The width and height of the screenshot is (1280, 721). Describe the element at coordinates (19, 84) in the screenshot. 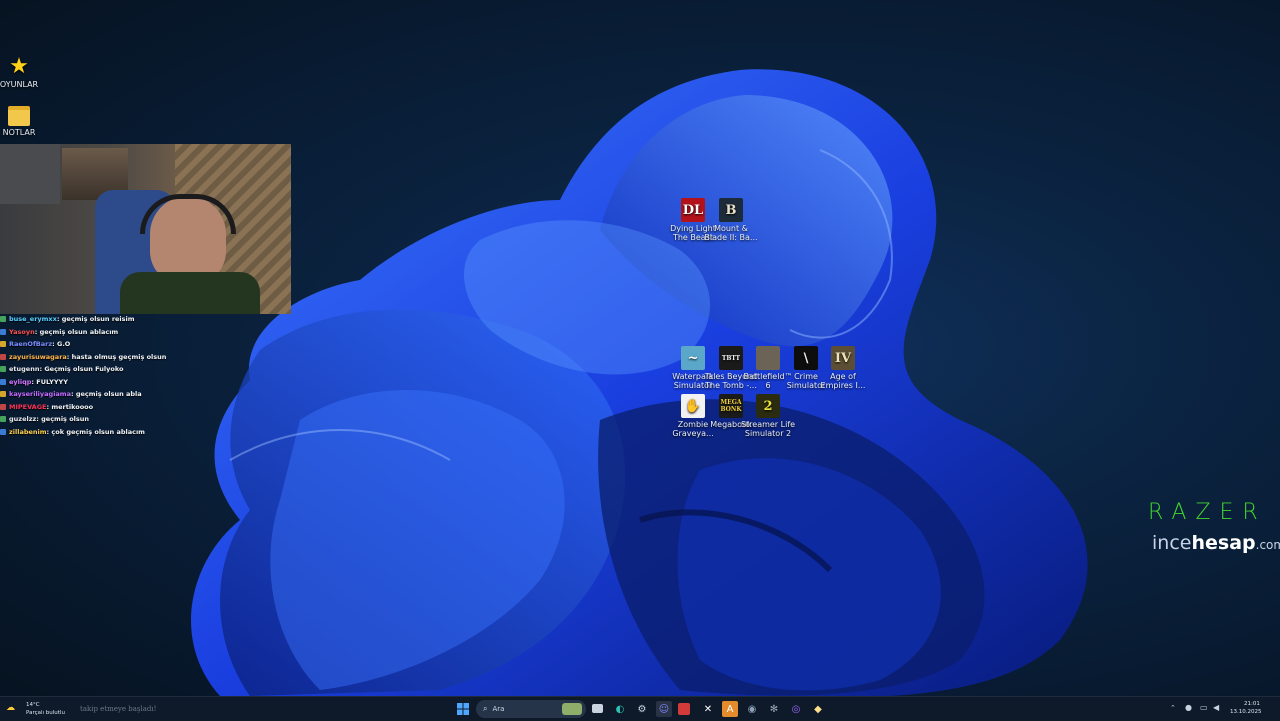

I see `desktop-icon-label: OYUNLAR` at that location.